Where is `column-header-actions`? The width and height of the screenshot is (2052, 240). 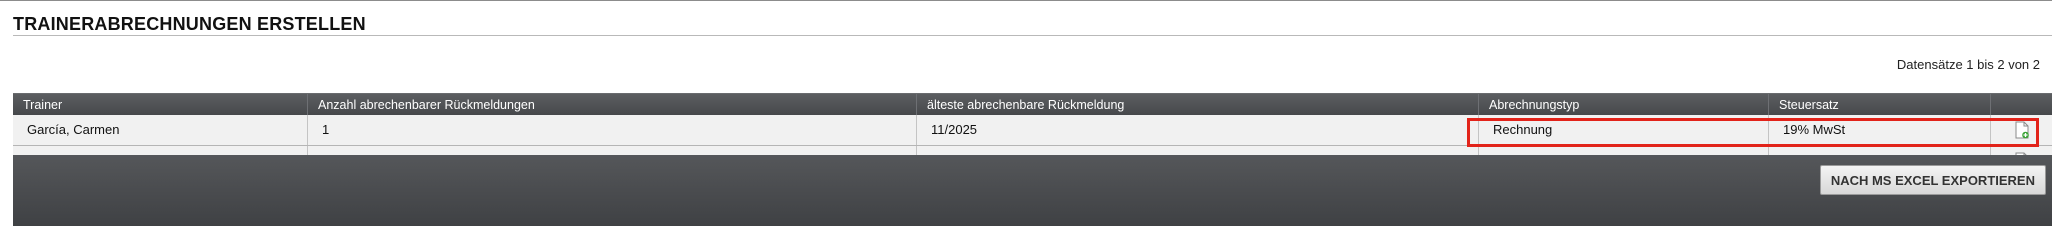
column-header-actions is located at coordinates (2021, 105).